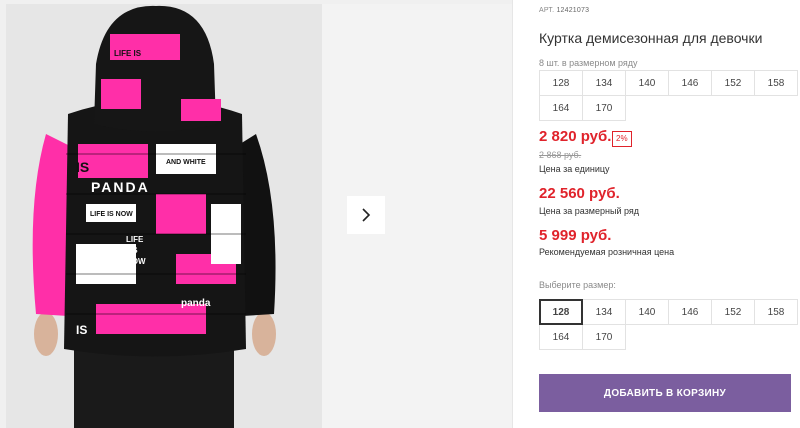 The height and width of the screenshot is (428, 800). What do you see at coordinates (575, 136) in the screenshot?
I see `unit-price: 2 820 руб.` at bounding box center [575, 136].